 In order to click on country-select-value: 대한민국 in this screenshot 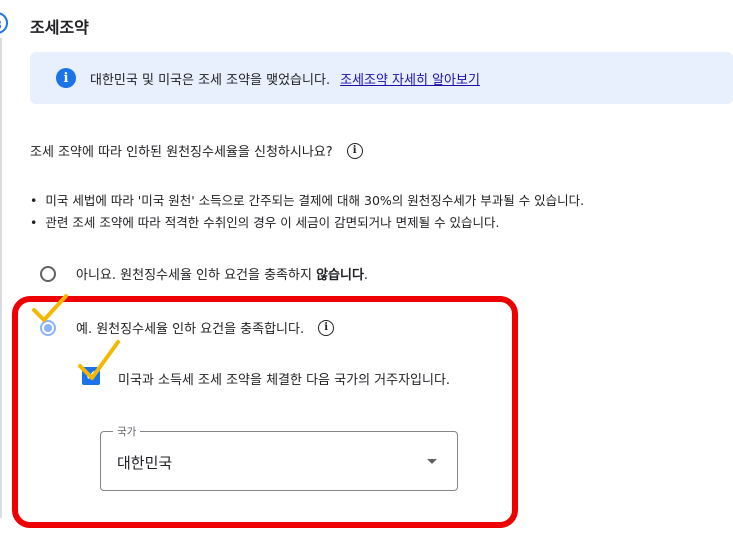, I will do `click(145, 463)`.